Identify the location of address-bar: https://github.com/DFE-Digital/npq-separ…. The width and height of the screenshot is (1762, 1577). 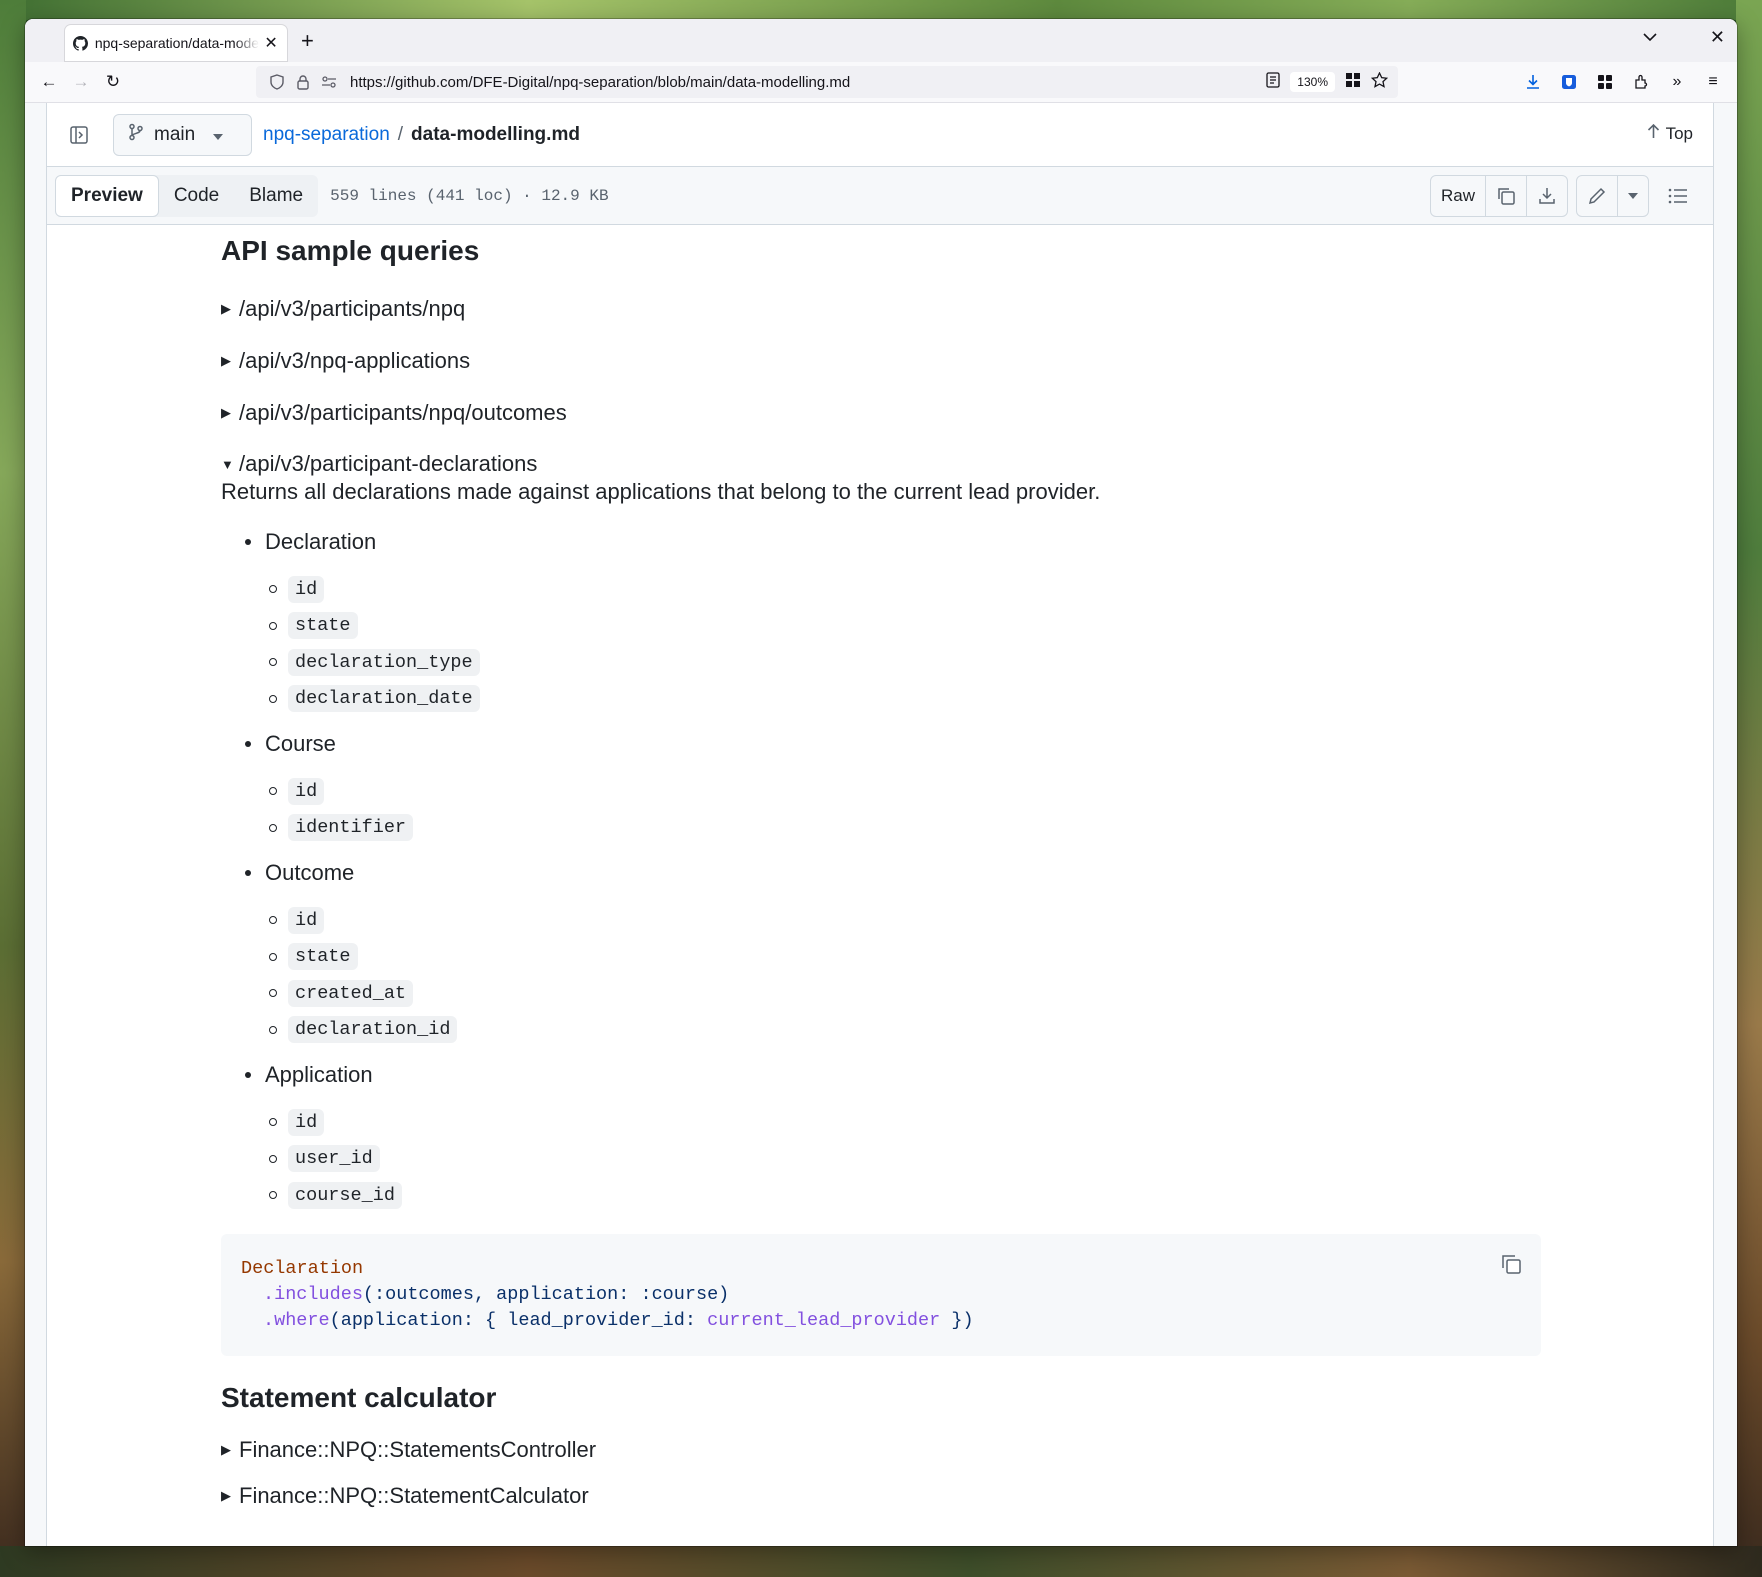
(827, 82).